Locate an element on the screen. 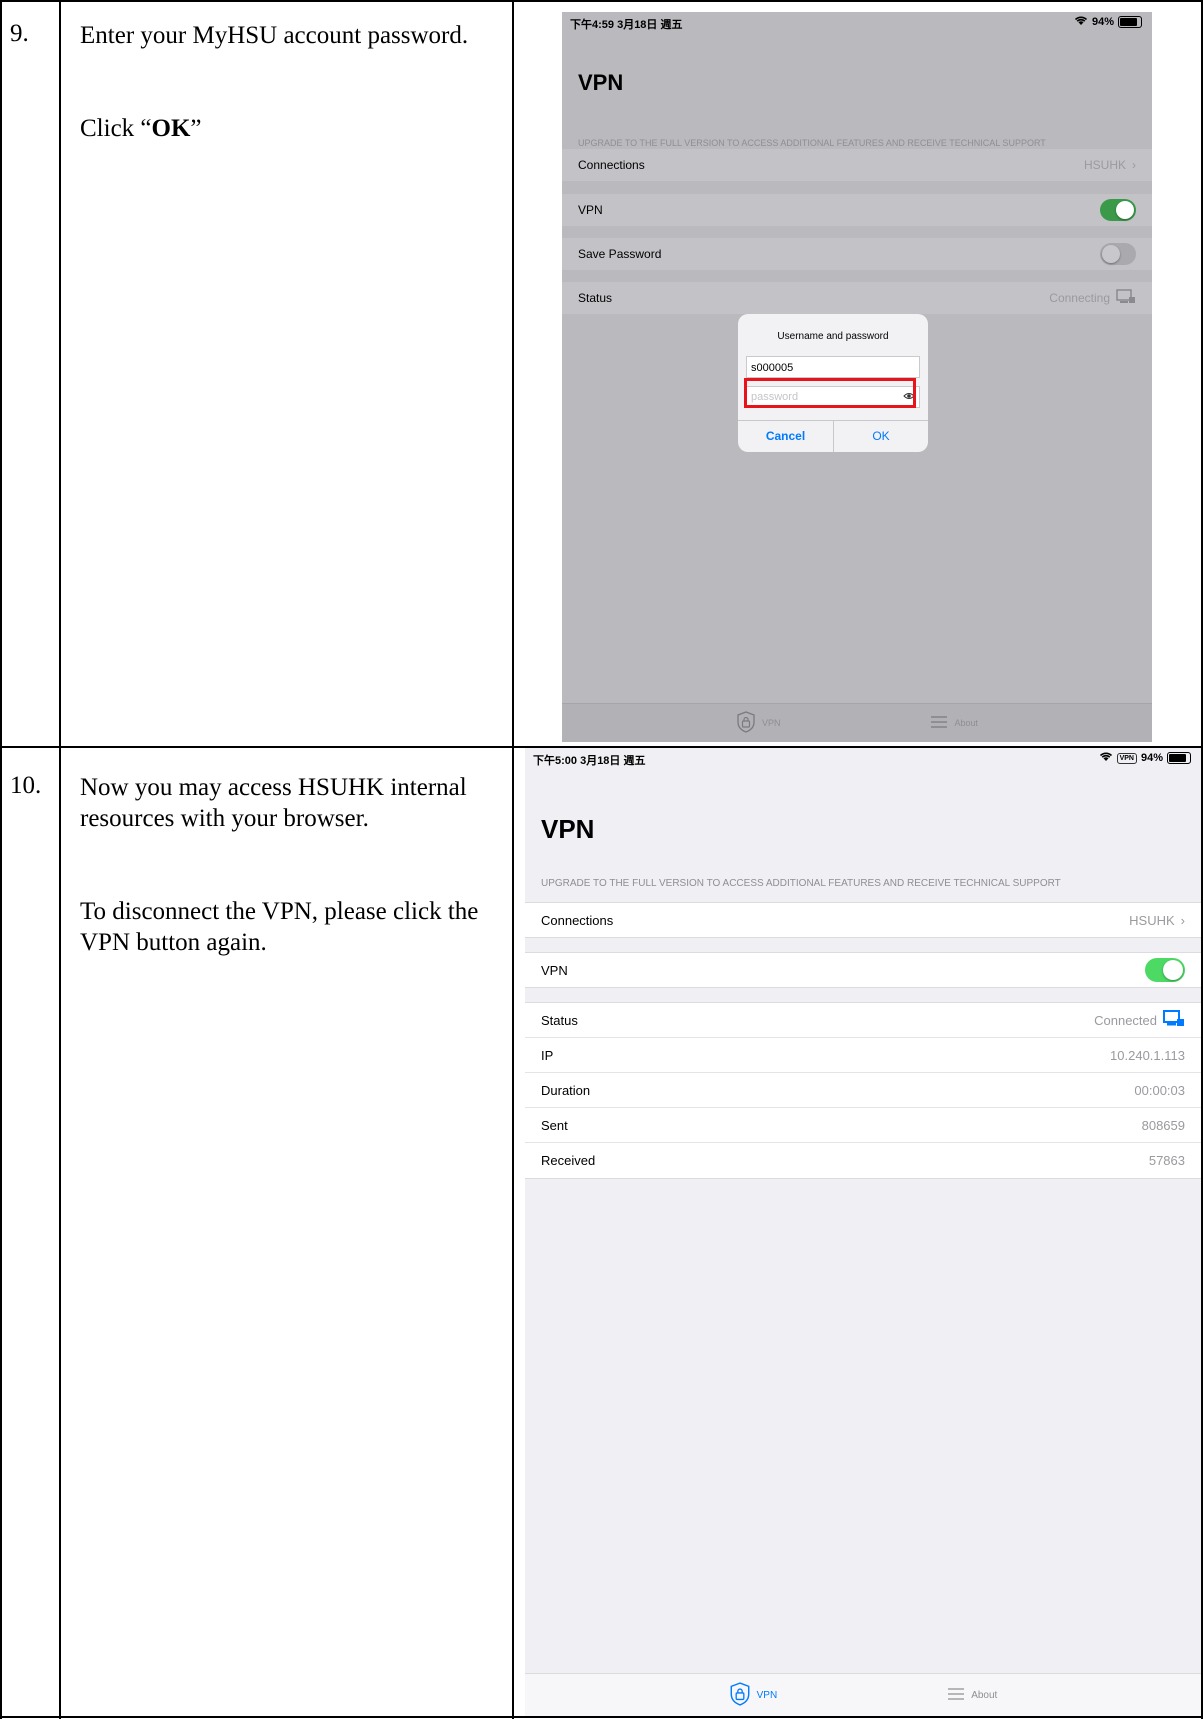 Image resolution: width=1203 pixels, height=1719 pixels. status-right: 94% is located at coordinates (1108, 22).